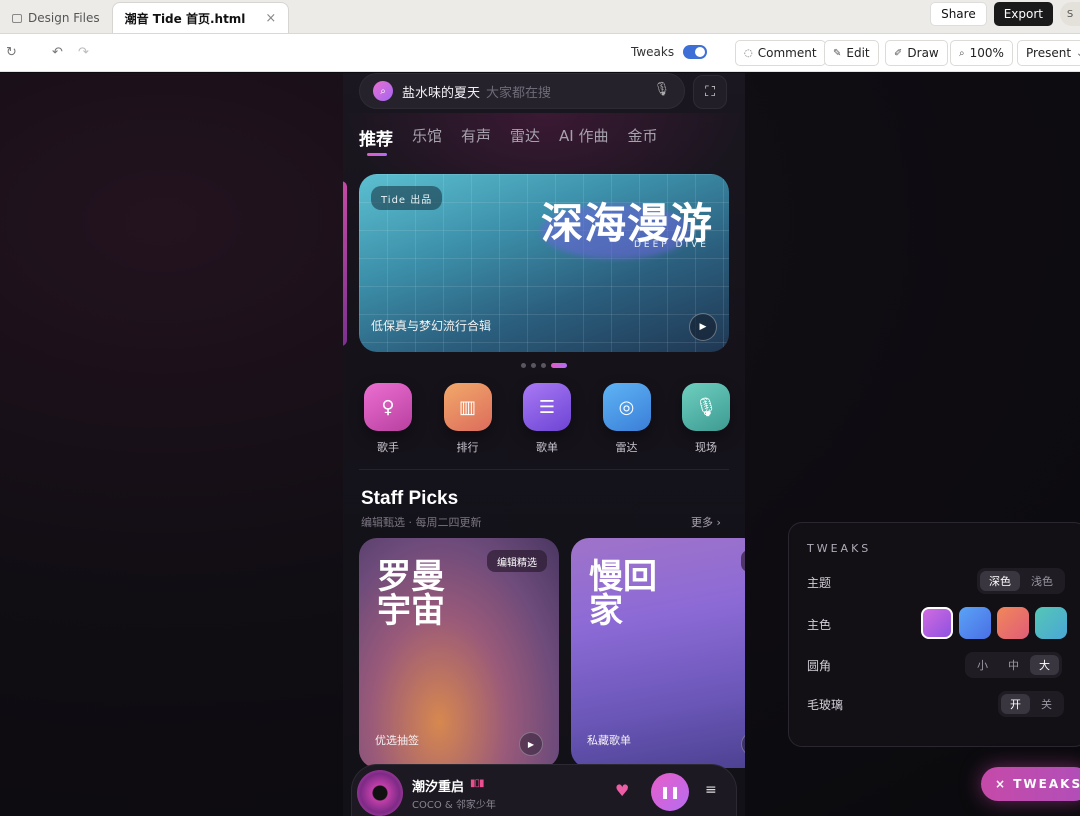 This screenshot has height=816, width=1080. What do you see at coordinates (427, 137) in the screenshot?
I see `tab-music-hall: 乐馆` at bounding box center [427, 137].